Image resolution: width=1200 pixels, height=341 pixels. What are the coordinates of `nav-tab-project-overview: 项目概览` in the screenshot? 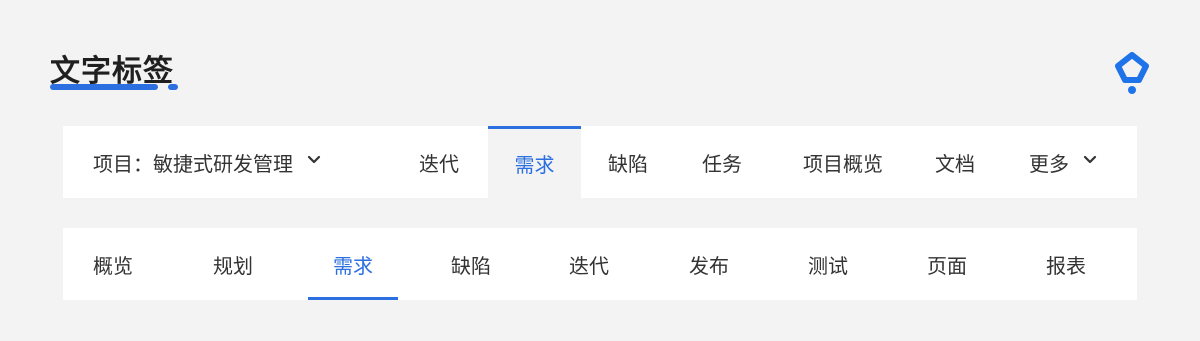 It's located at (843, 162).